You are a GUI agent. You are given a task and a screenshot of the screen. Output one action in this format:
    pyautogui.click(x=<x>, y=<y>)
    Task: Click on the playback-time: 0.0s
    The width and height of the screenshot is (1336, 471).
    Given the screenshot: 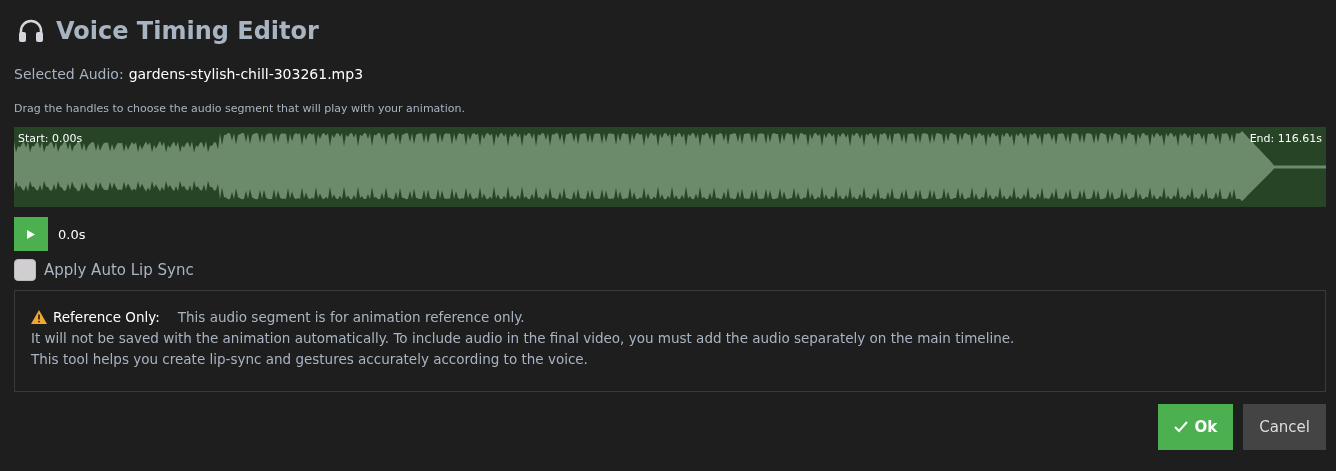 What is the action you would take?
    pyautogui.click(x=72, y=234)
    